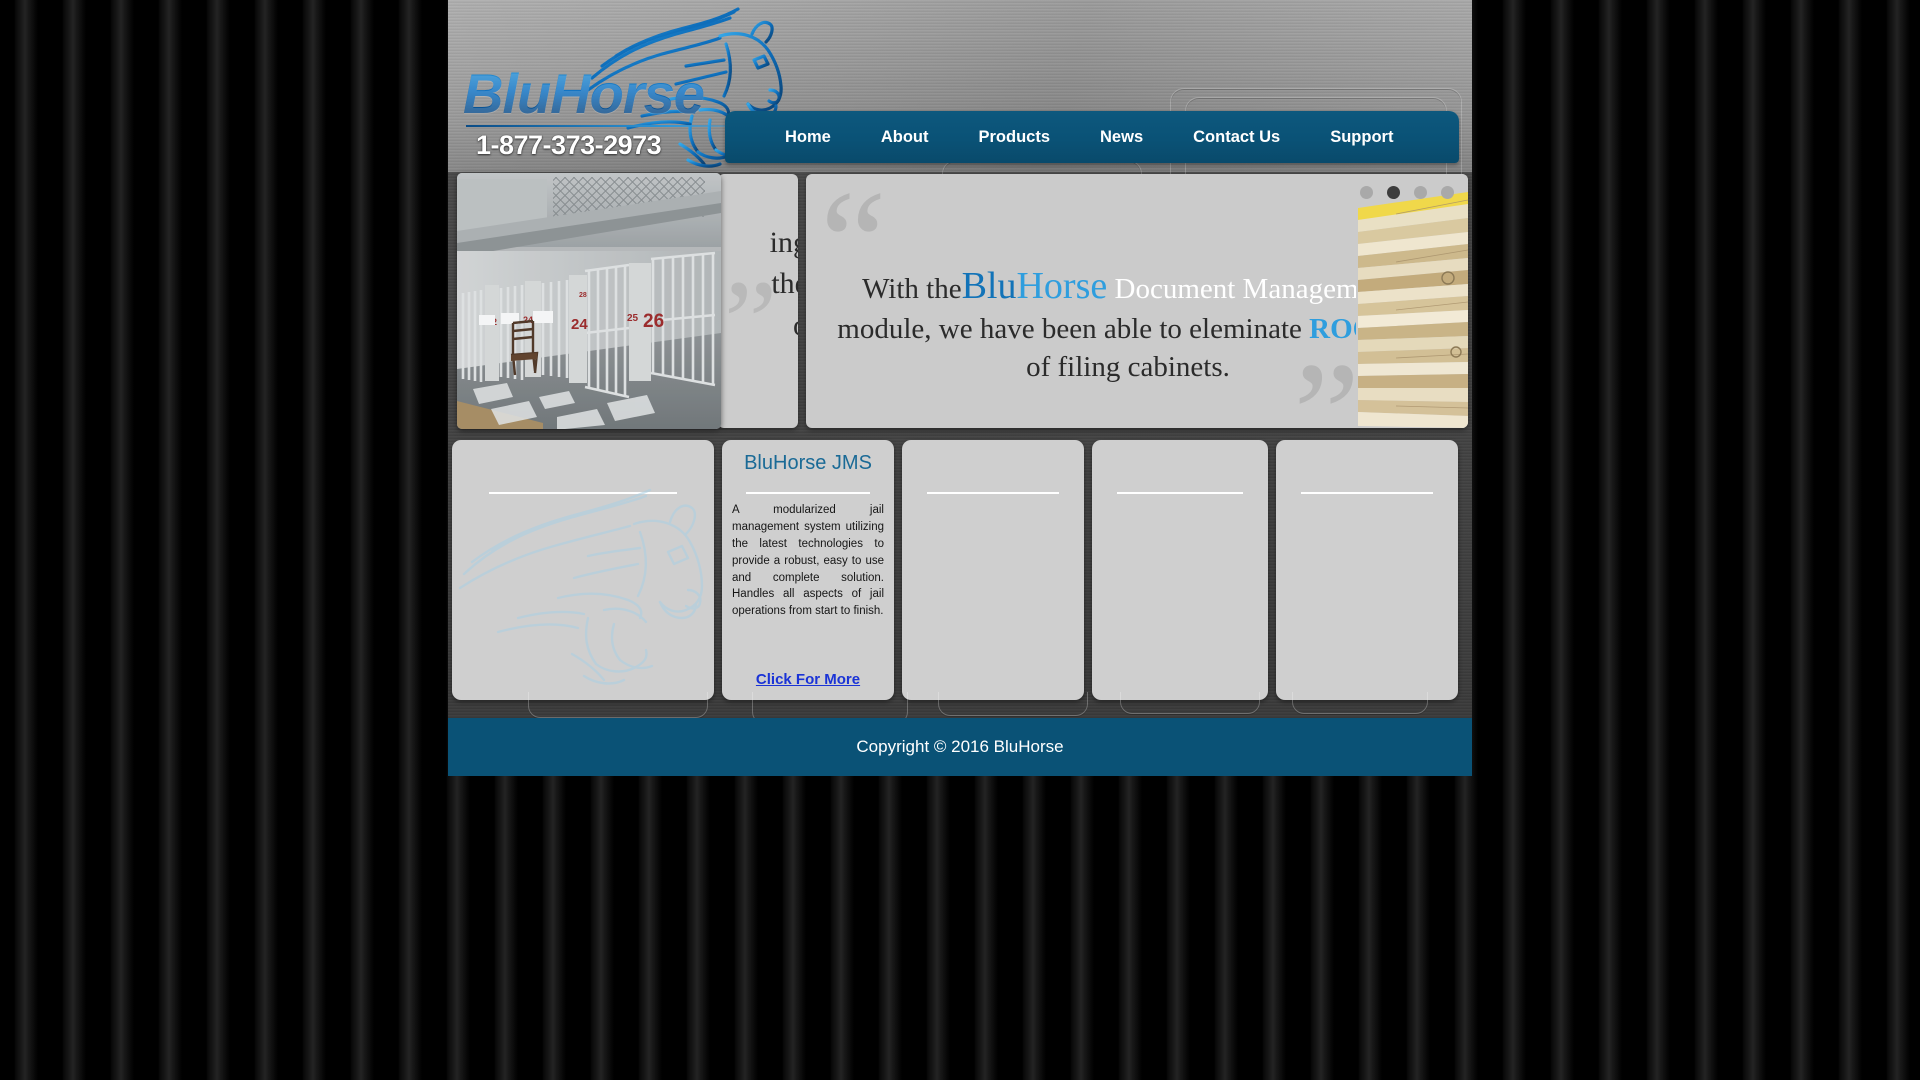 This screenshot has width=1920, height=1080. I want to click on quote-brand-horse: Horse, so click(1062, 286).